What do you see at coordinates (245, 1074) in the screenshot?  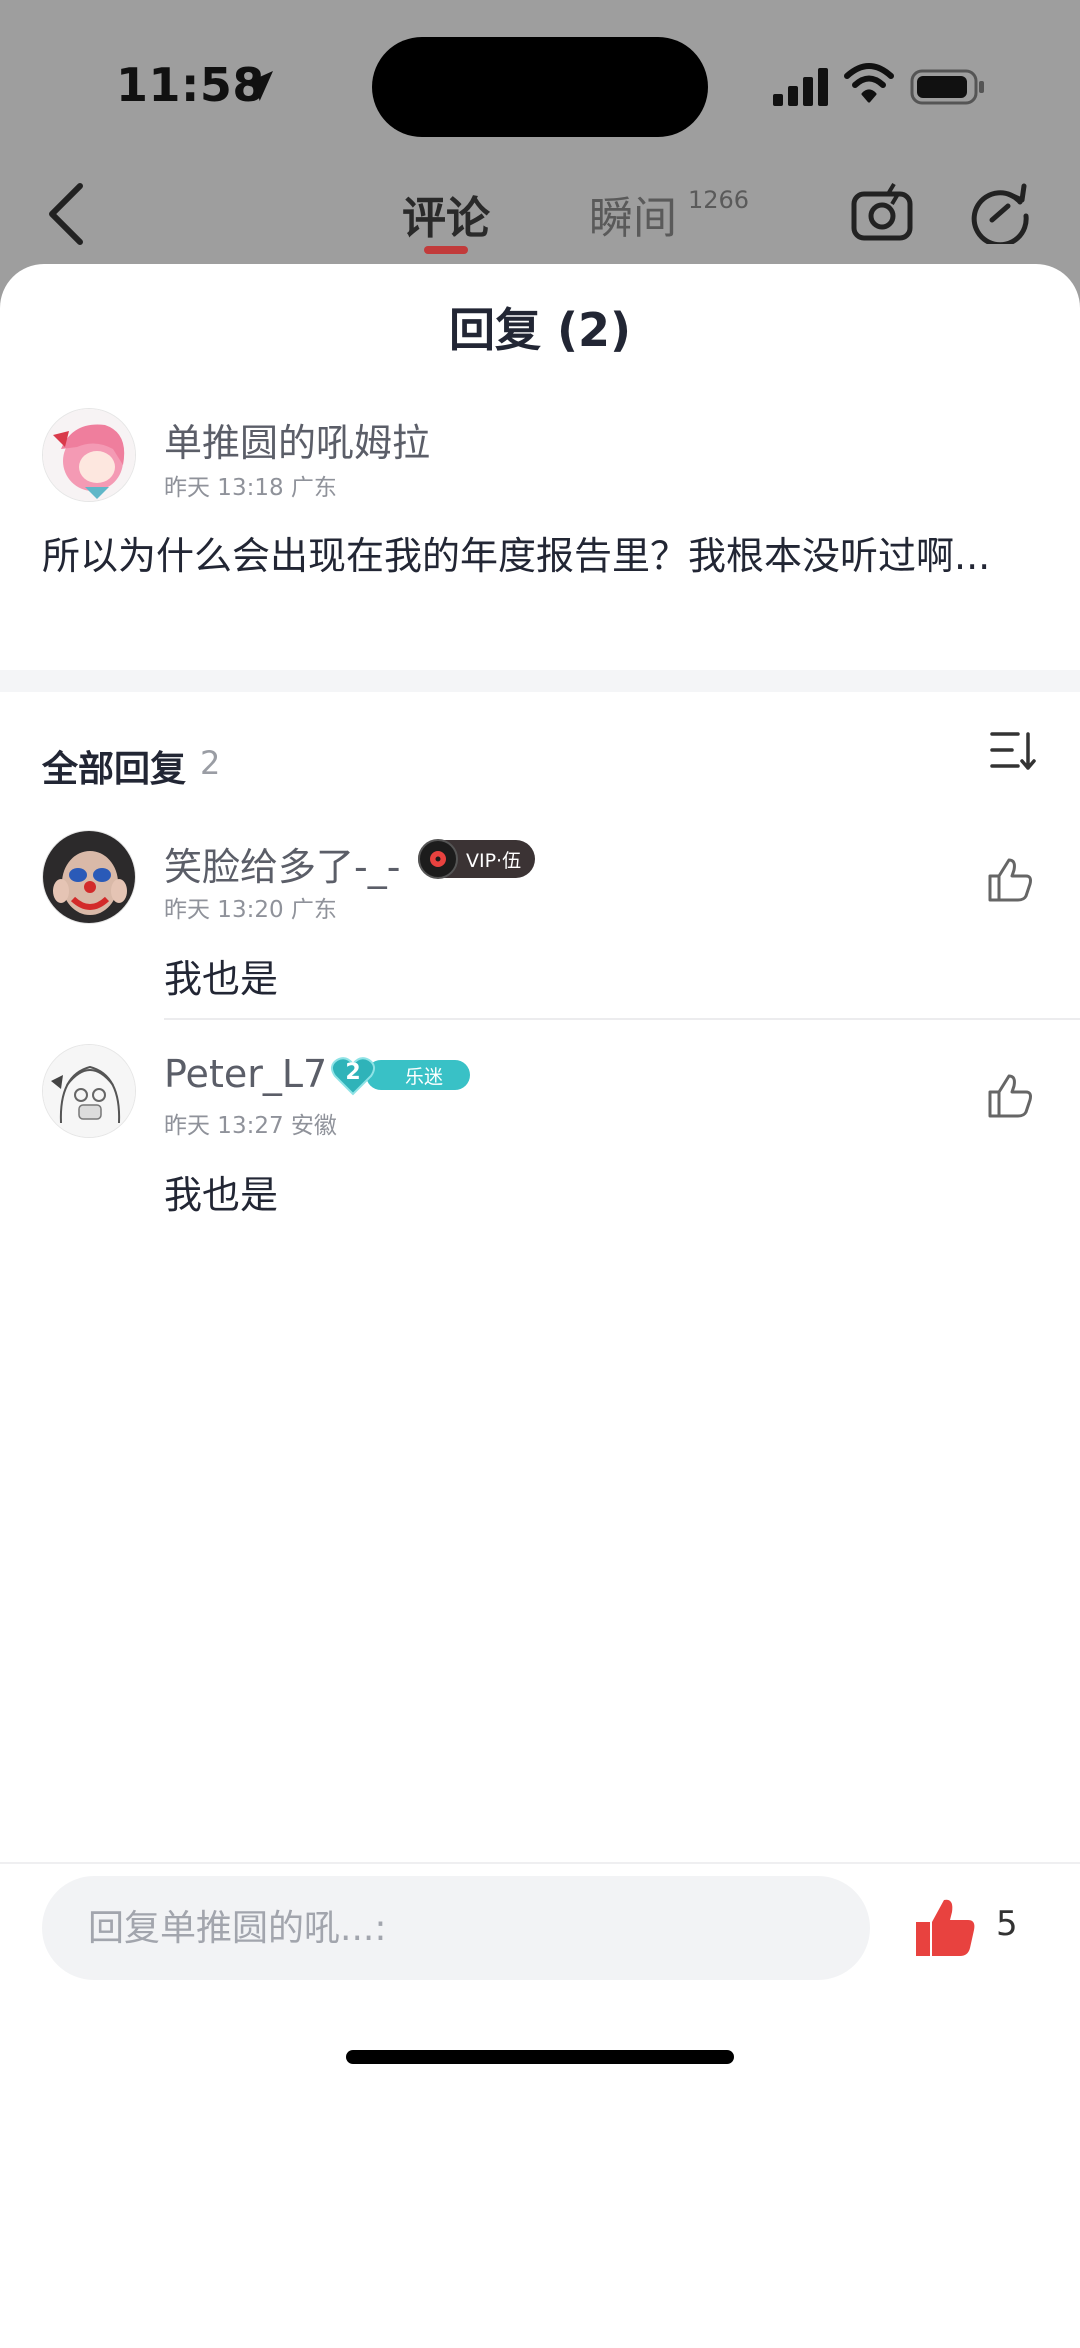 I see `reply-username: Peter_L7` at bounding box center [245, 1074].